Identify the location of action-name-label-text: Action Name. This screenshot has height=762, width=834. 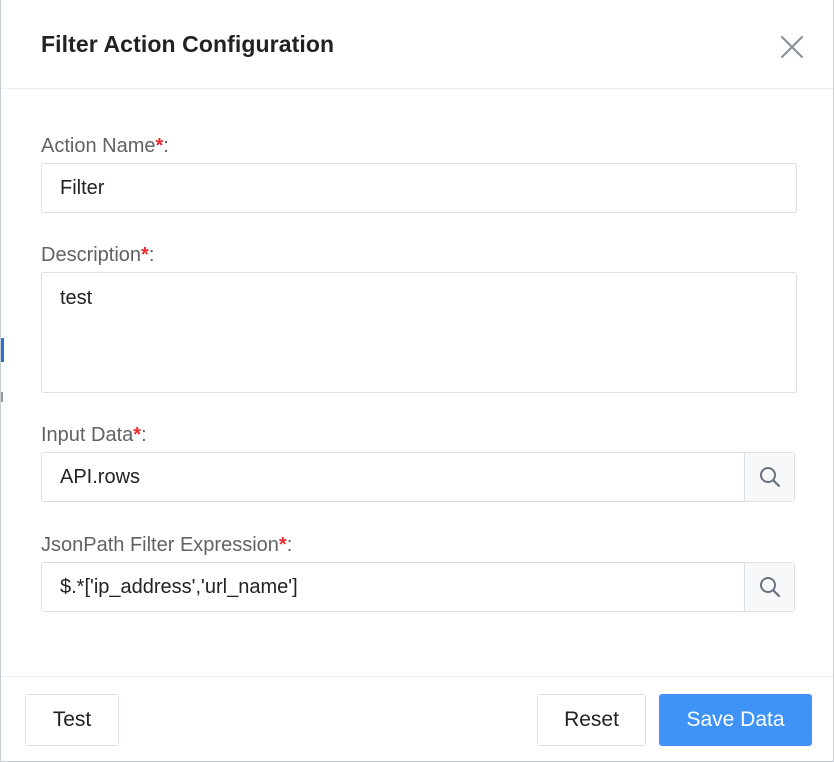
(98, 146).